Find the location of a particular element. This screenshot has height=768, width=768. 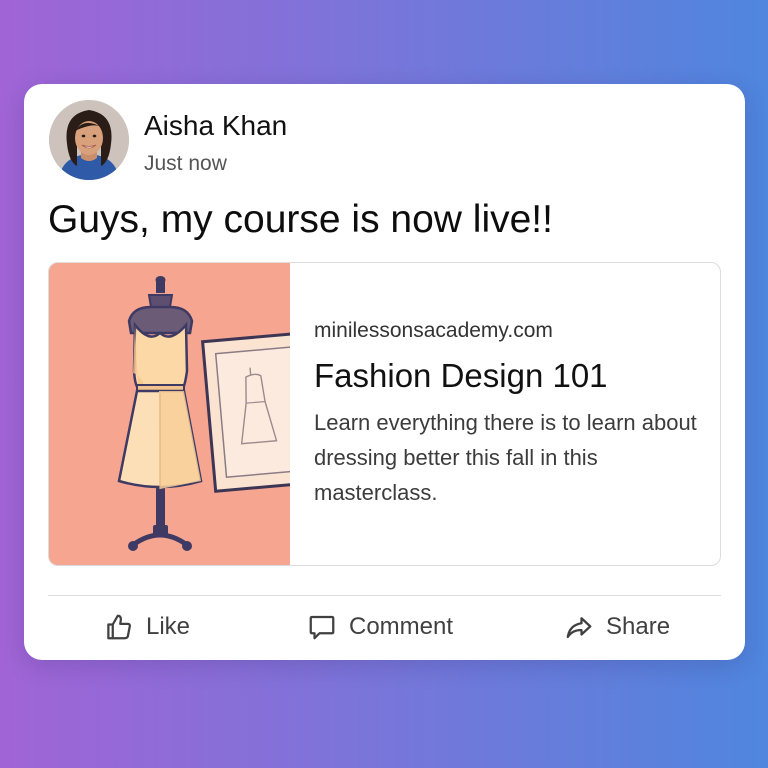

link-domain: minilessonsacademy.com is located at coordinates (433, 331).